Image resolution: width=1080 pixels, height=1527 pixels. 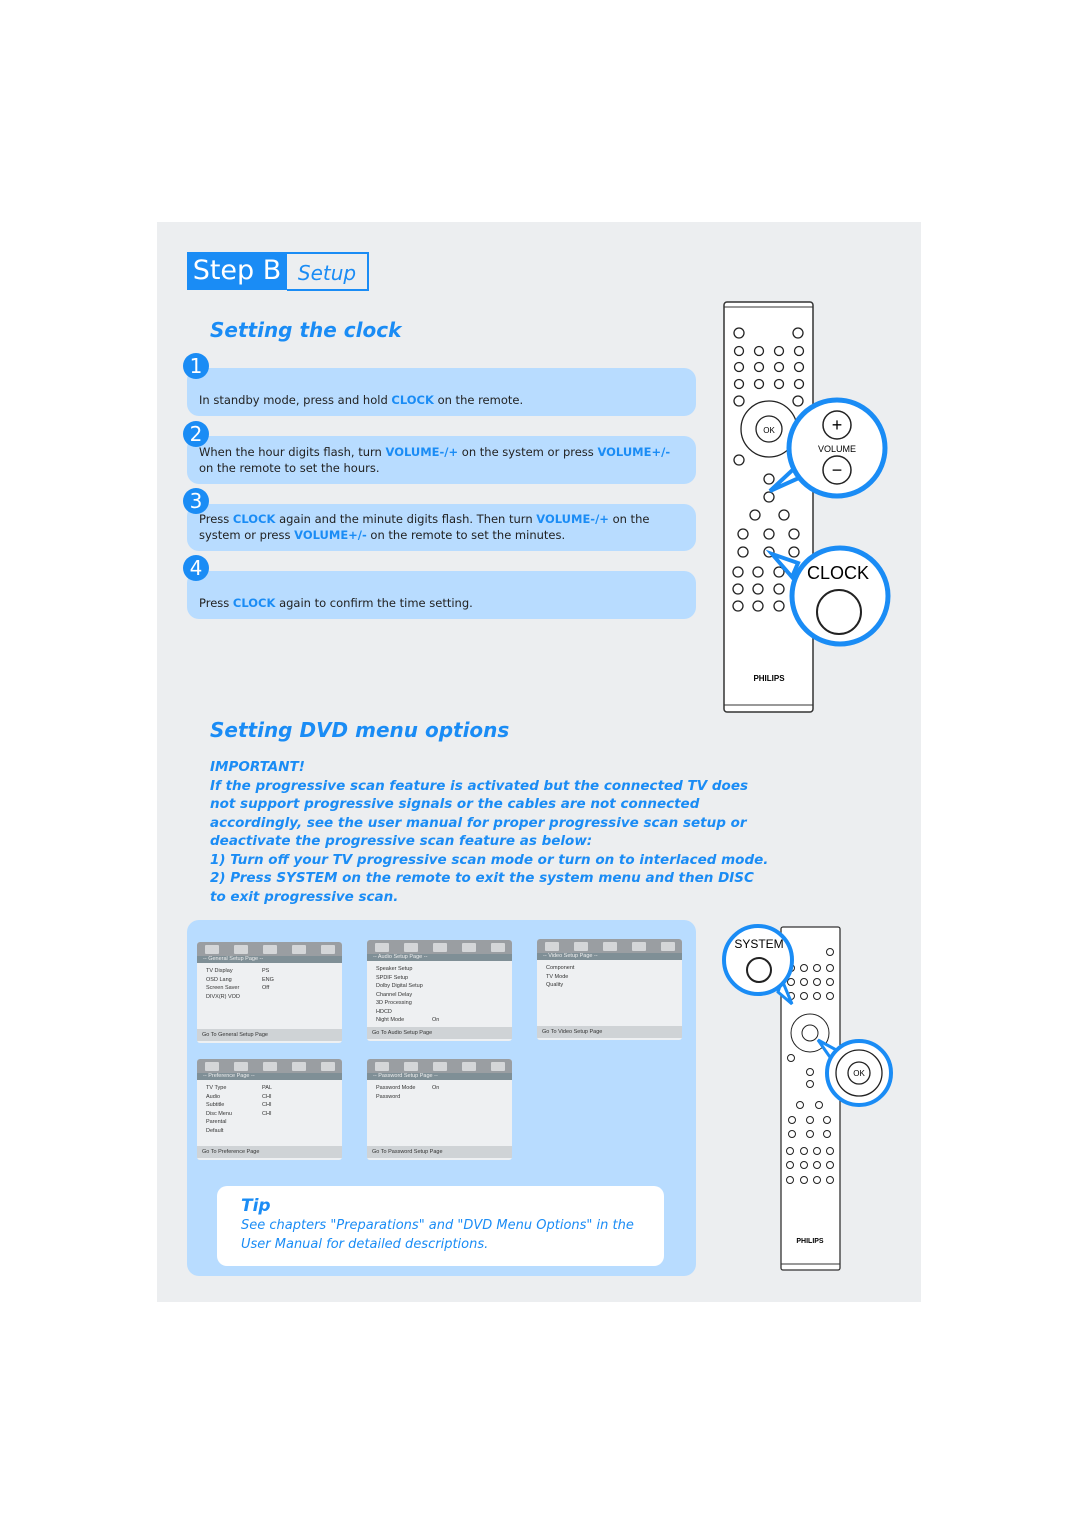 I want to click on menu-footer: Go To Password Setup Page, so click(x=439, y=1152).